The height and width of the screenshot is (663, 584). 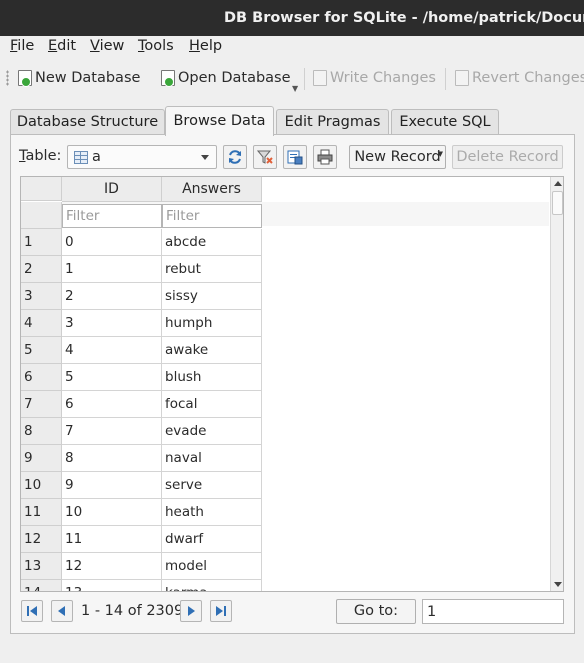 What do you see at coordinates (41, 512) in the screenshot?
I see `row-number: 11` at bounding box center [41, 512].